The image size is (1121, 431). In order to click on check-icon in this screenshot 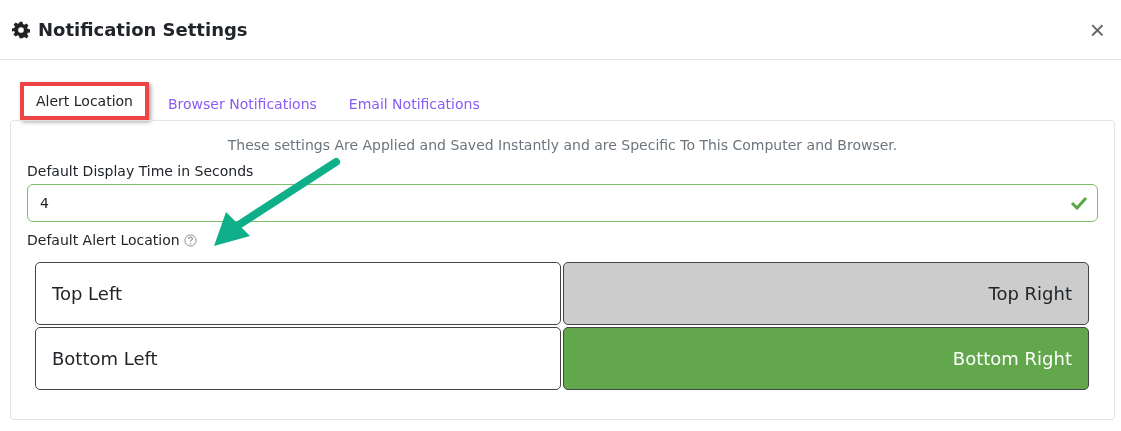, I will do `click(1079, 203)`.